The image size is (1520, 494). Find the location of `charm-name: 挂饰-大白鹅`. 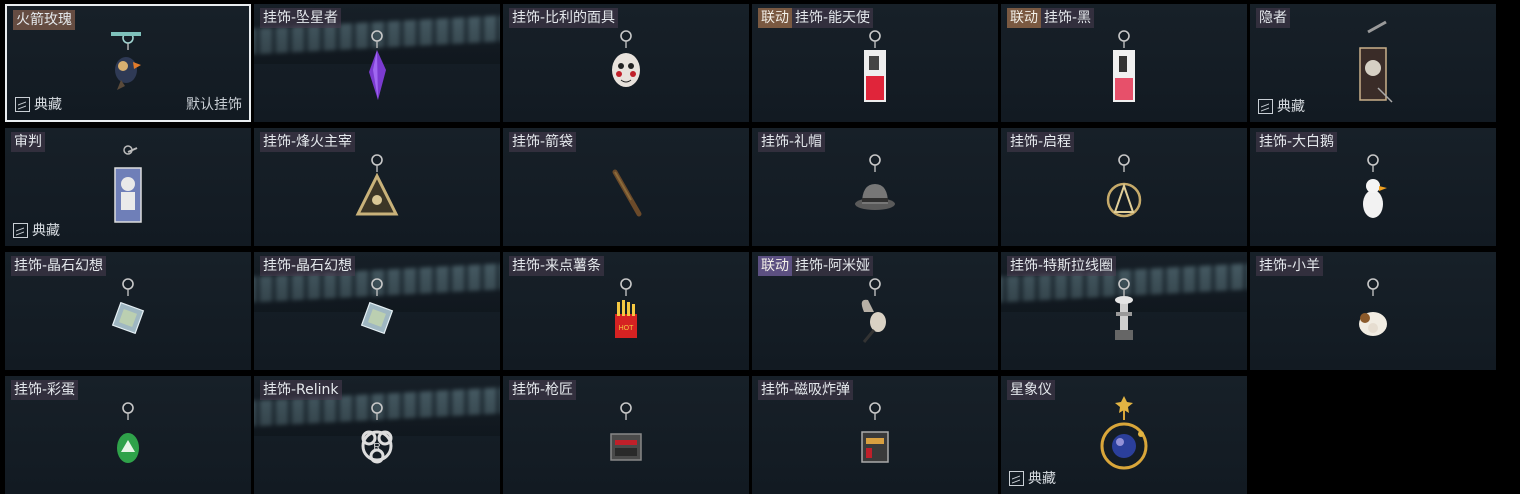

charm-name: 挂饰-大白鹅 is located at coordinates (1297, 142).